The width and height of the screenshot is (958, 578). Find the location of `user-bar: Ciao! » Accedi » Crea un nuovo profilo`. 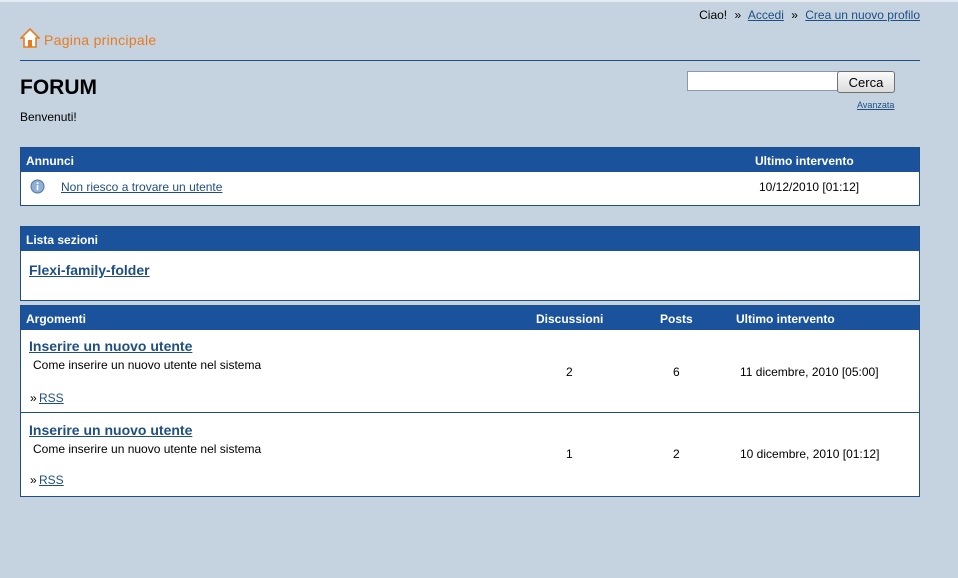

user-bar: Ciao! » Accedi » Crea un nuovo profilo is located at coordinates (809, 15).